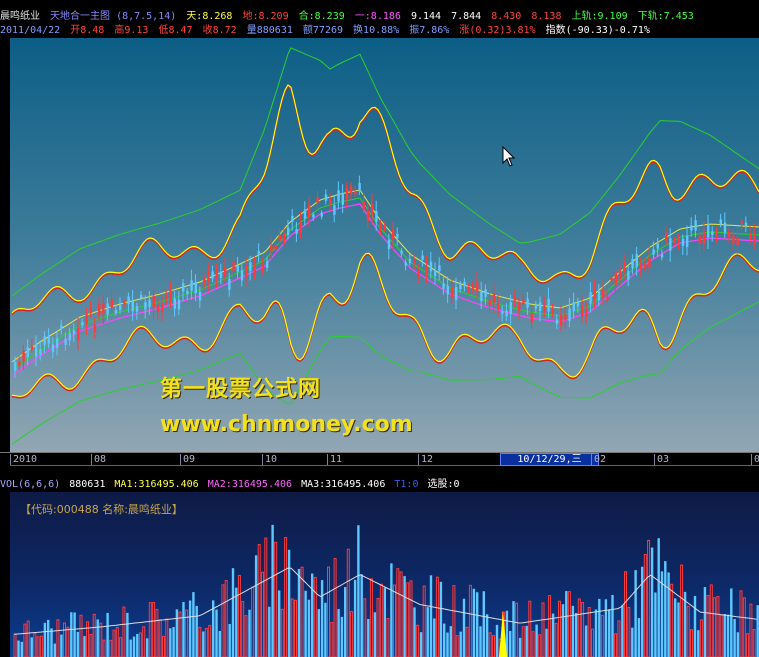 This screenshot has height=657, width=759. Describe the element at coordinates (599, 16) in the screenshot. I see `value-upper: 上轨:9.109` at that location.